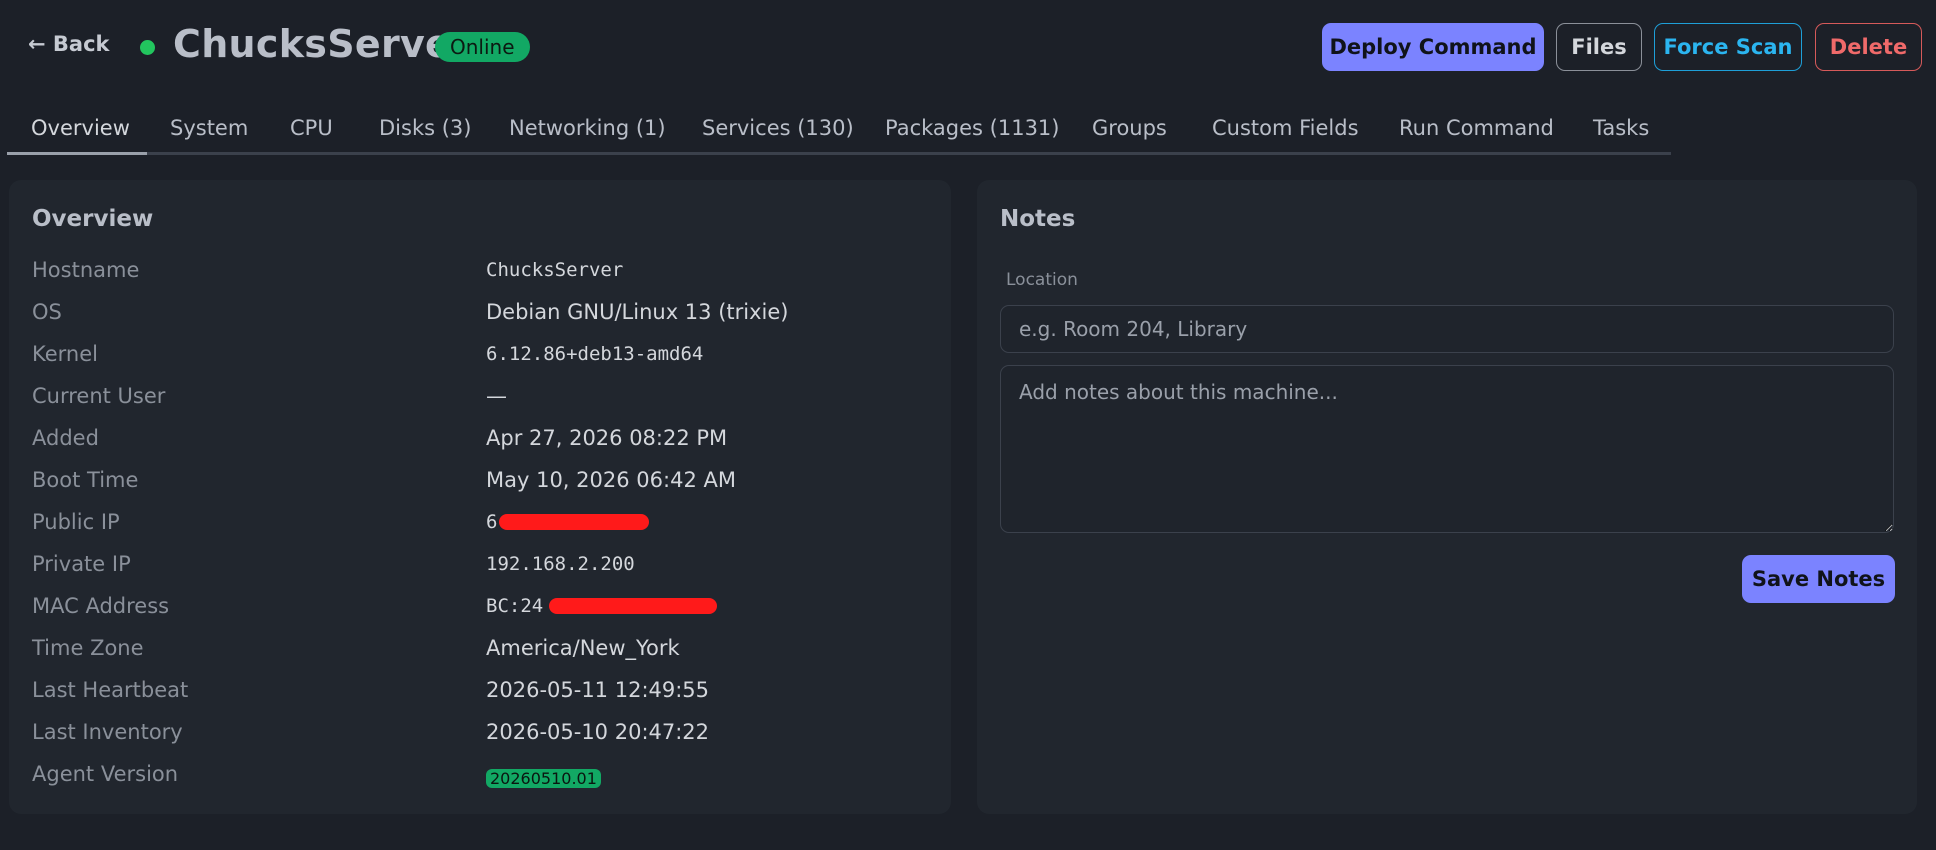 This screenshot has width=1936, height=850. Describe the element at coordinates (93, 219) in the screenshot. I see `overview-title: Overview` at that location.